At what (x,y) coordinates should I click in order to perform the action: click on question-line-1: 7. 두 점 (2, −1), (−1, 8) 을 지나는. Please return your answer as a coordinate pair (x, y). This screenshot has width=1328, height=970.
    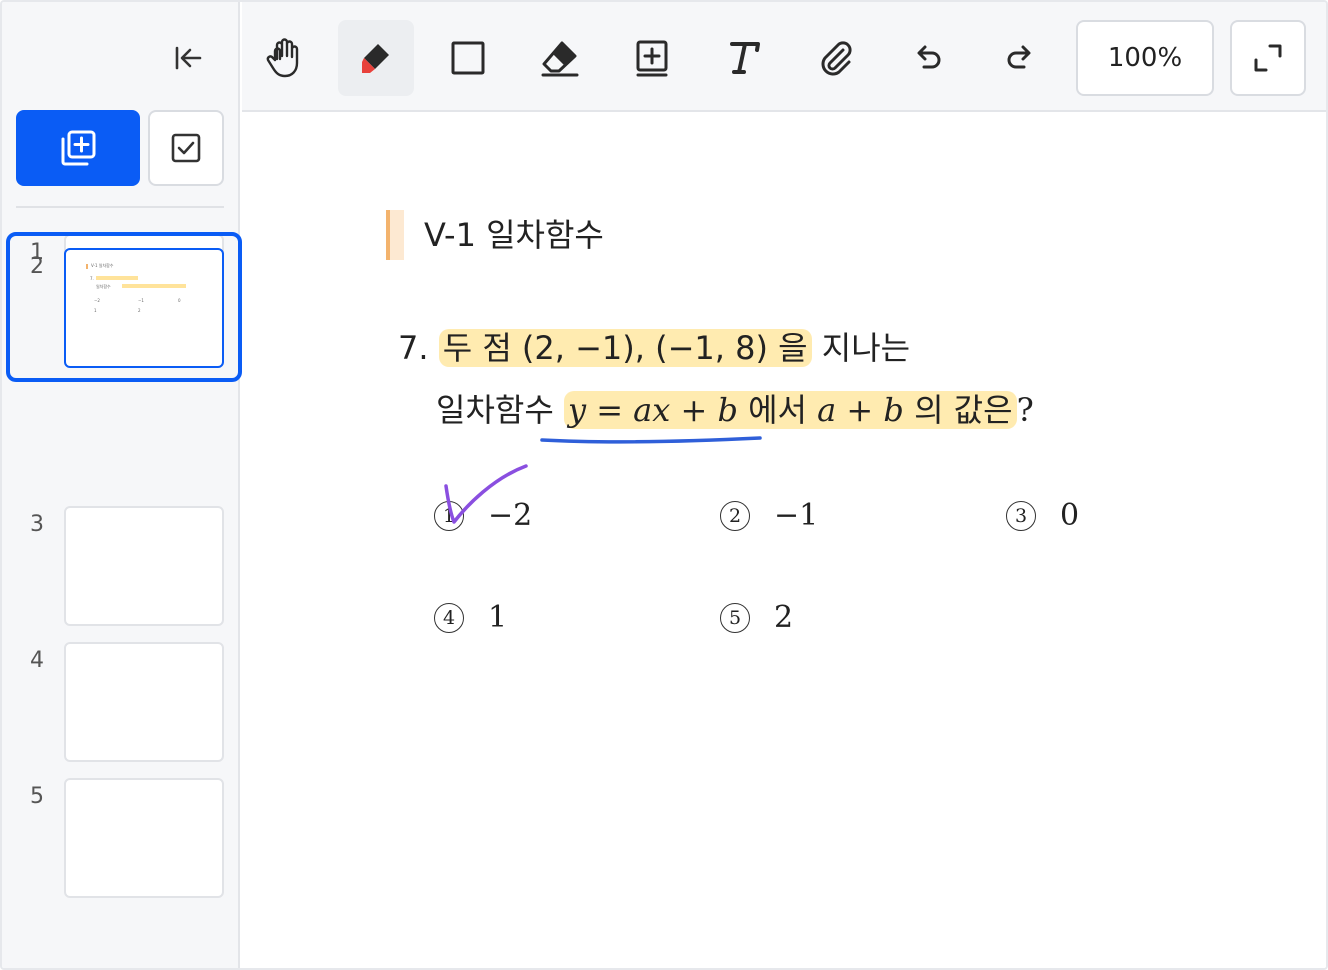
    Looking at the image, I should click on (654, 348).